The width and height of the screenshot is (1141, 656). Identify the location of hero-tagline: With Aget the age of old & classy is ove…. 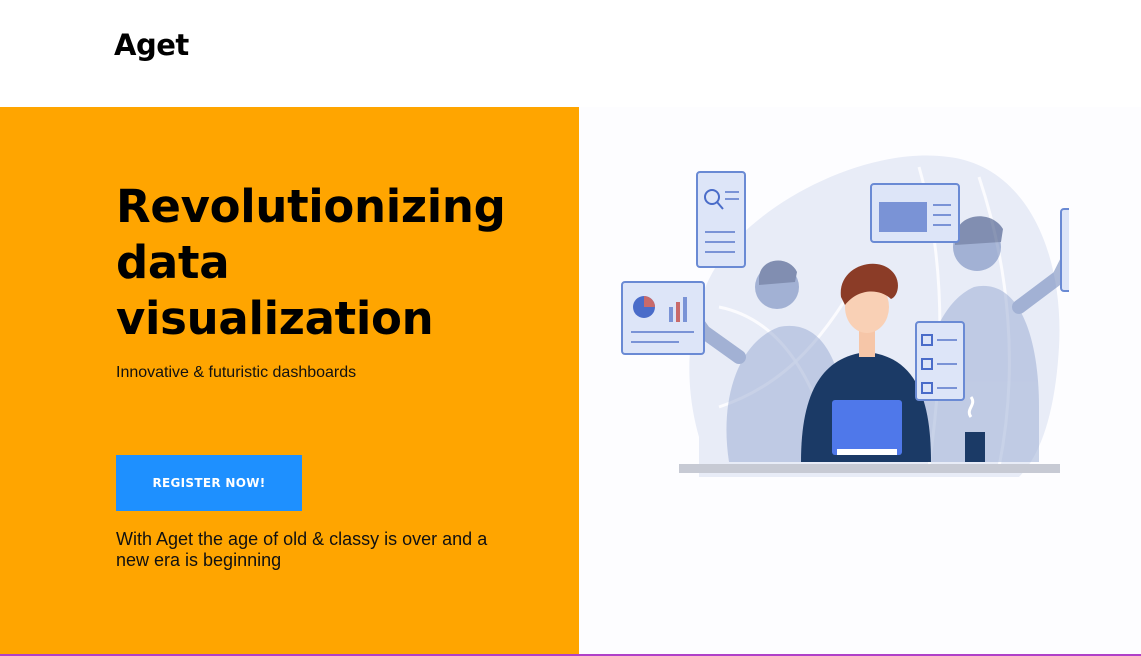
(302, 549).